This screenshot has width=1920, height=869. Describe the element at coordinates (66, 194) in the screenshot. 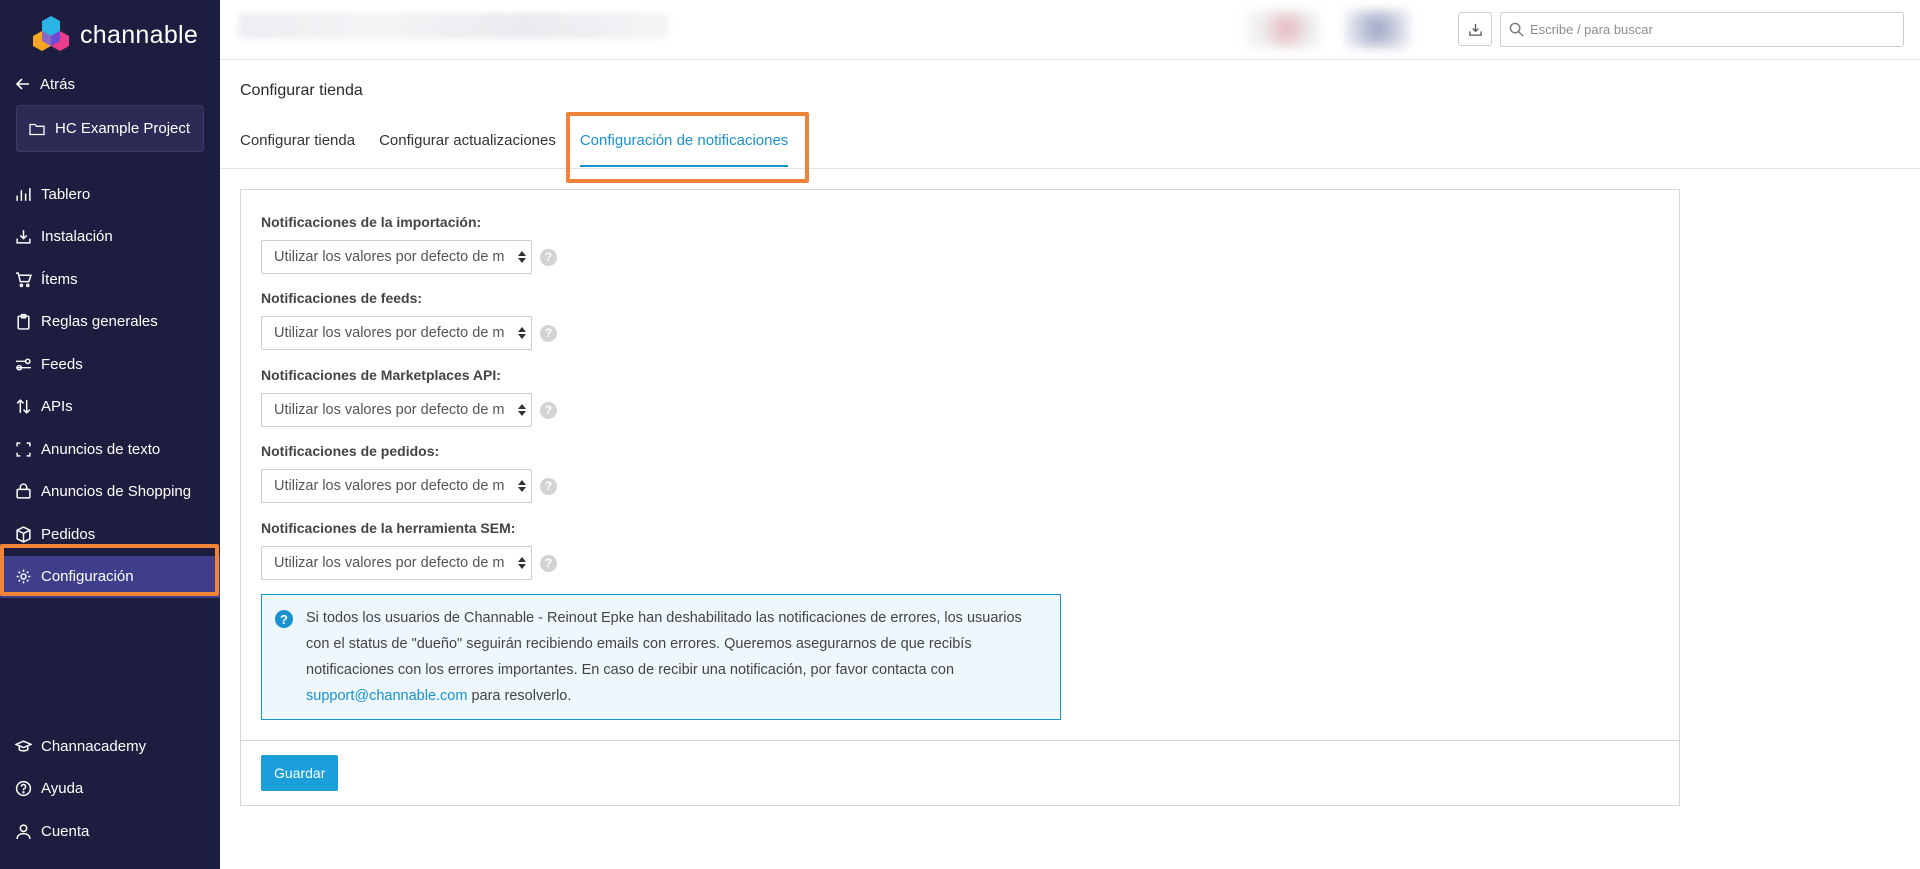

I see `sidebar-item-label: Tablero` at that location.